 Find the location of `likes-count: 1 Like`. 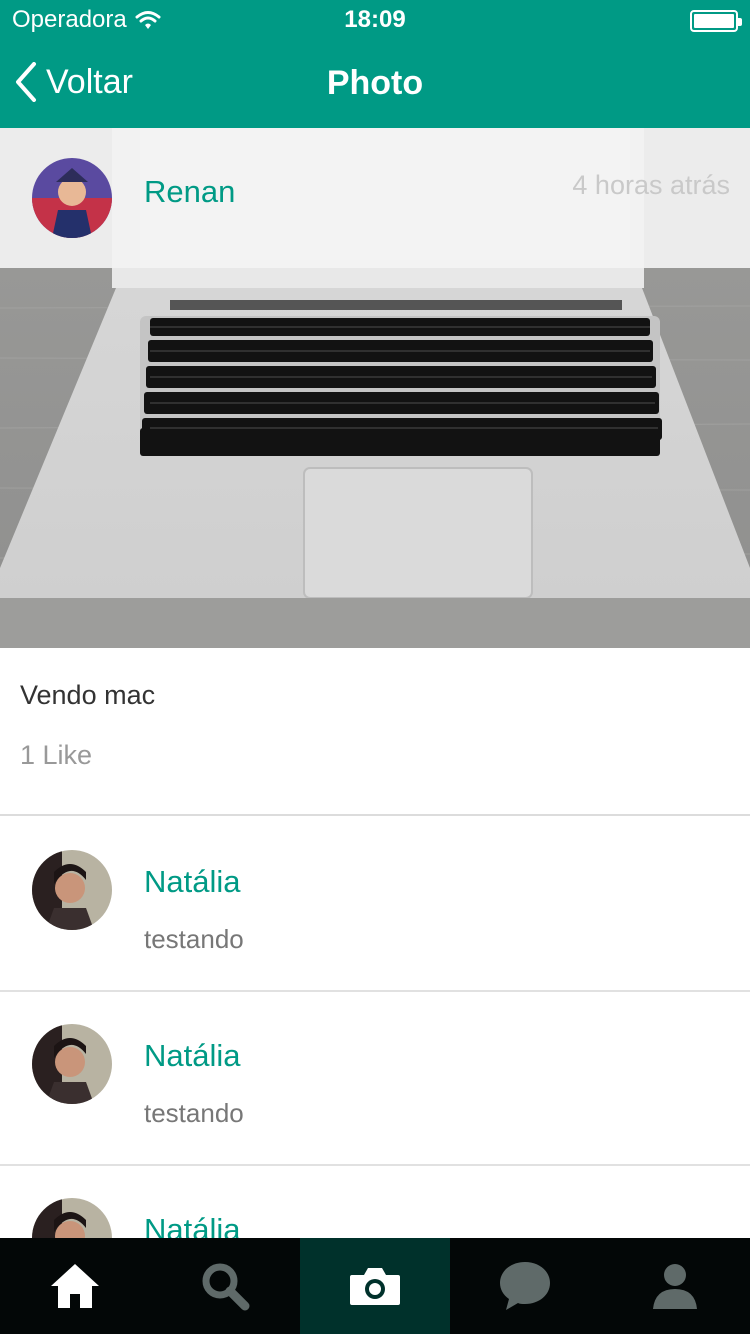

likes-count: 1 Like is located at coordinates (56, 755).